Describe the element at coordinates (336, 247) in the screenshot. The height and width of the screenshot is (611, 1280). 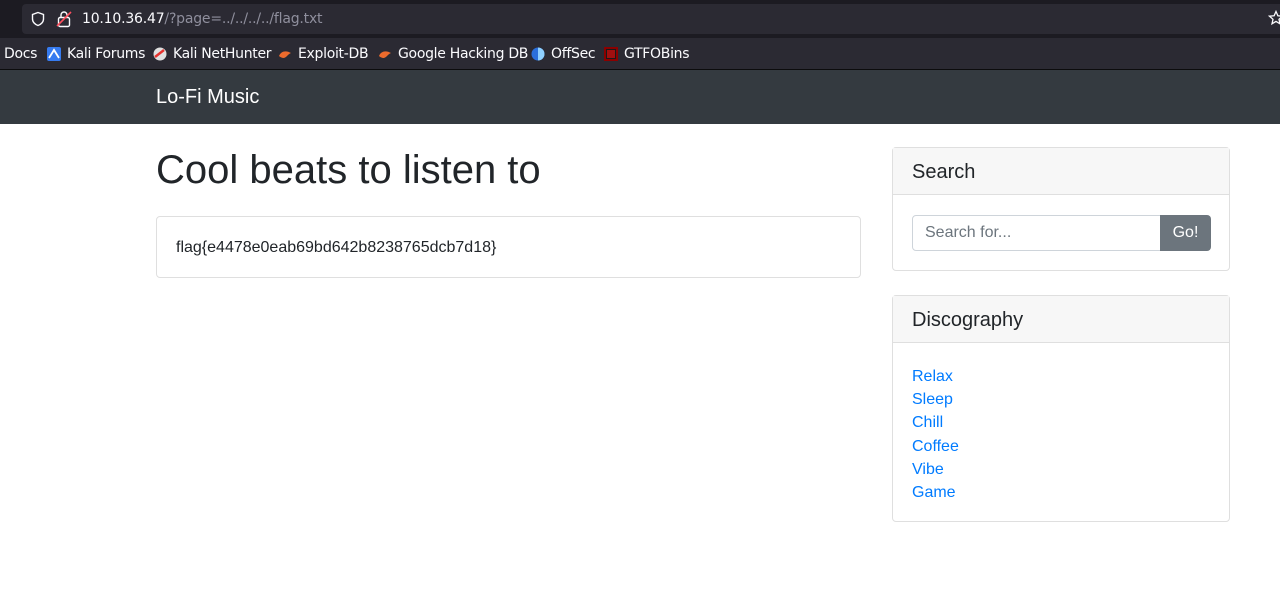
I see `page-content-text: flag{e4478e0eab69bd642b8238765dcb7d18}` at that location.